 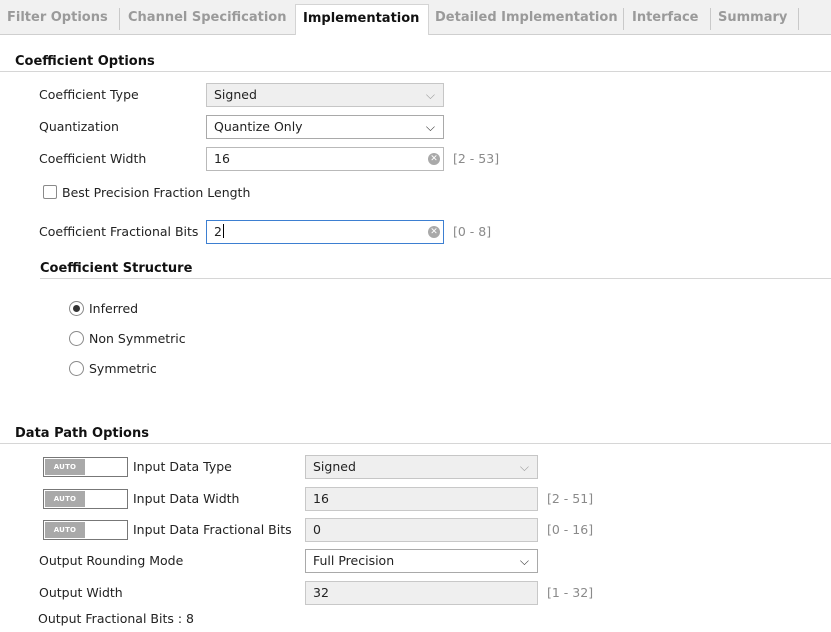 What do you see at coordinates (207, 18) in the screenshot?
I see `tab-channel-specification: Channel Specification` at bounding box center [207, 18].